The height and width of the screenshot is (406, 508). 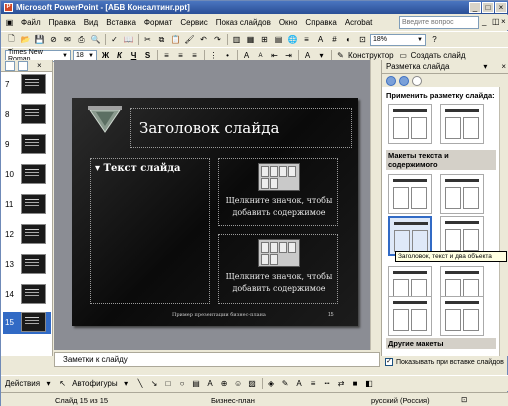 I want to click on tab-outline, so click(x=10, y=65).